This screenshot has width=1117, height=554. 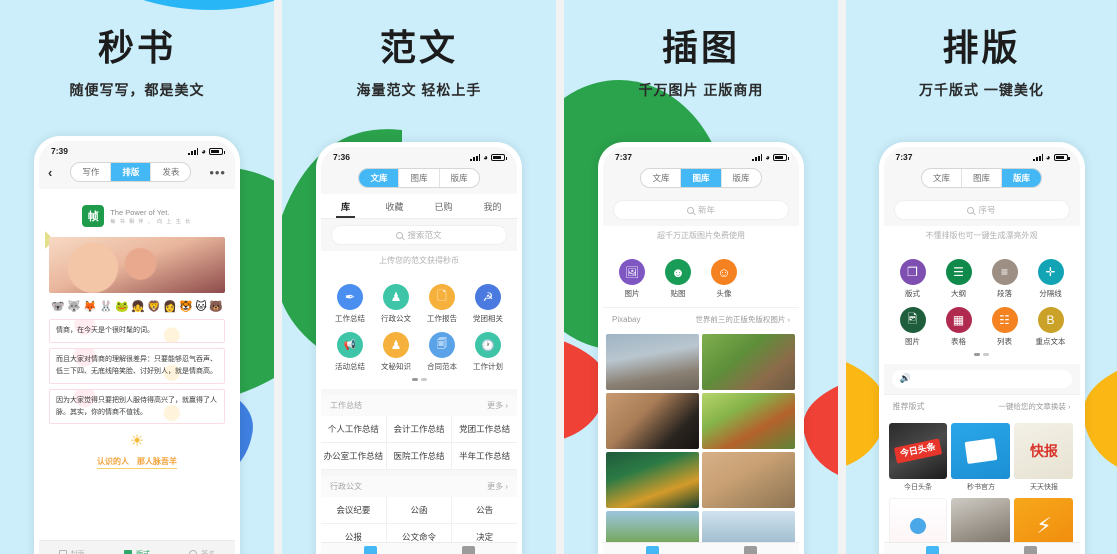 What do you see at coordinates (50, 172) in the screenshot?
I see `back-button: ‹` at bounding box center [50, 172].